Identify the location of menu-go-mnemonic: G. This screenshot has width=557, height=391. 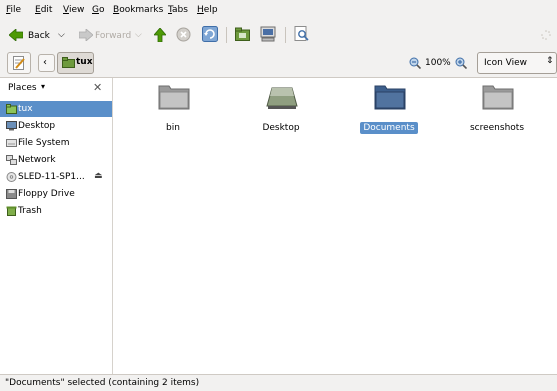
(95, 10).